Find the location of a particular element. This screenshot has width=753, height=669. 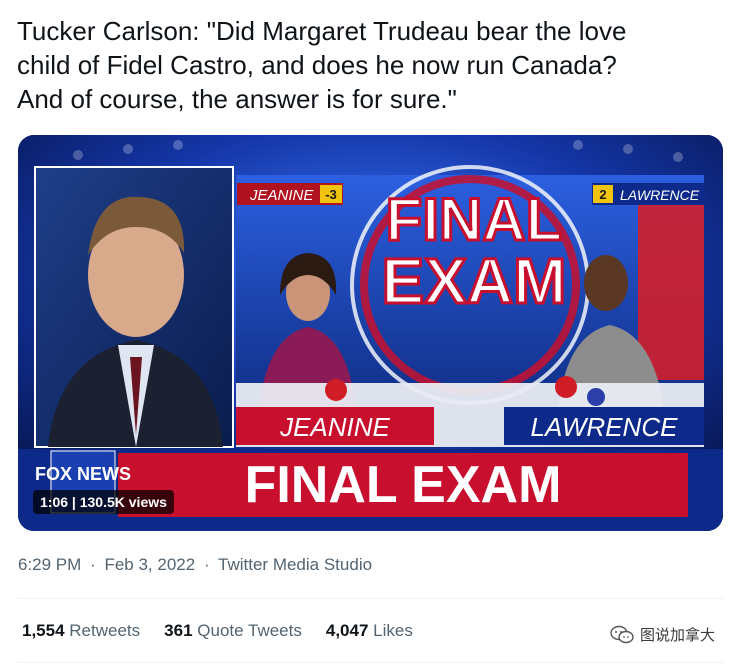

retweets-label: Retweets is located at coordinates (105, 630).